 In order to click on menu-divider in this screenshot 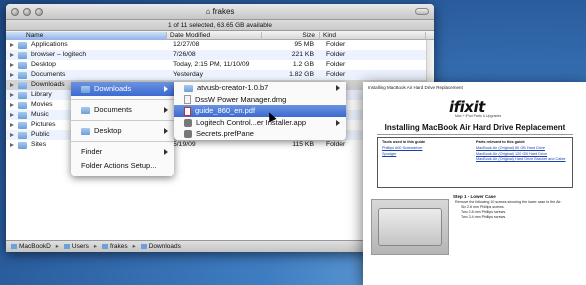, I will do `click(122, 120)`.